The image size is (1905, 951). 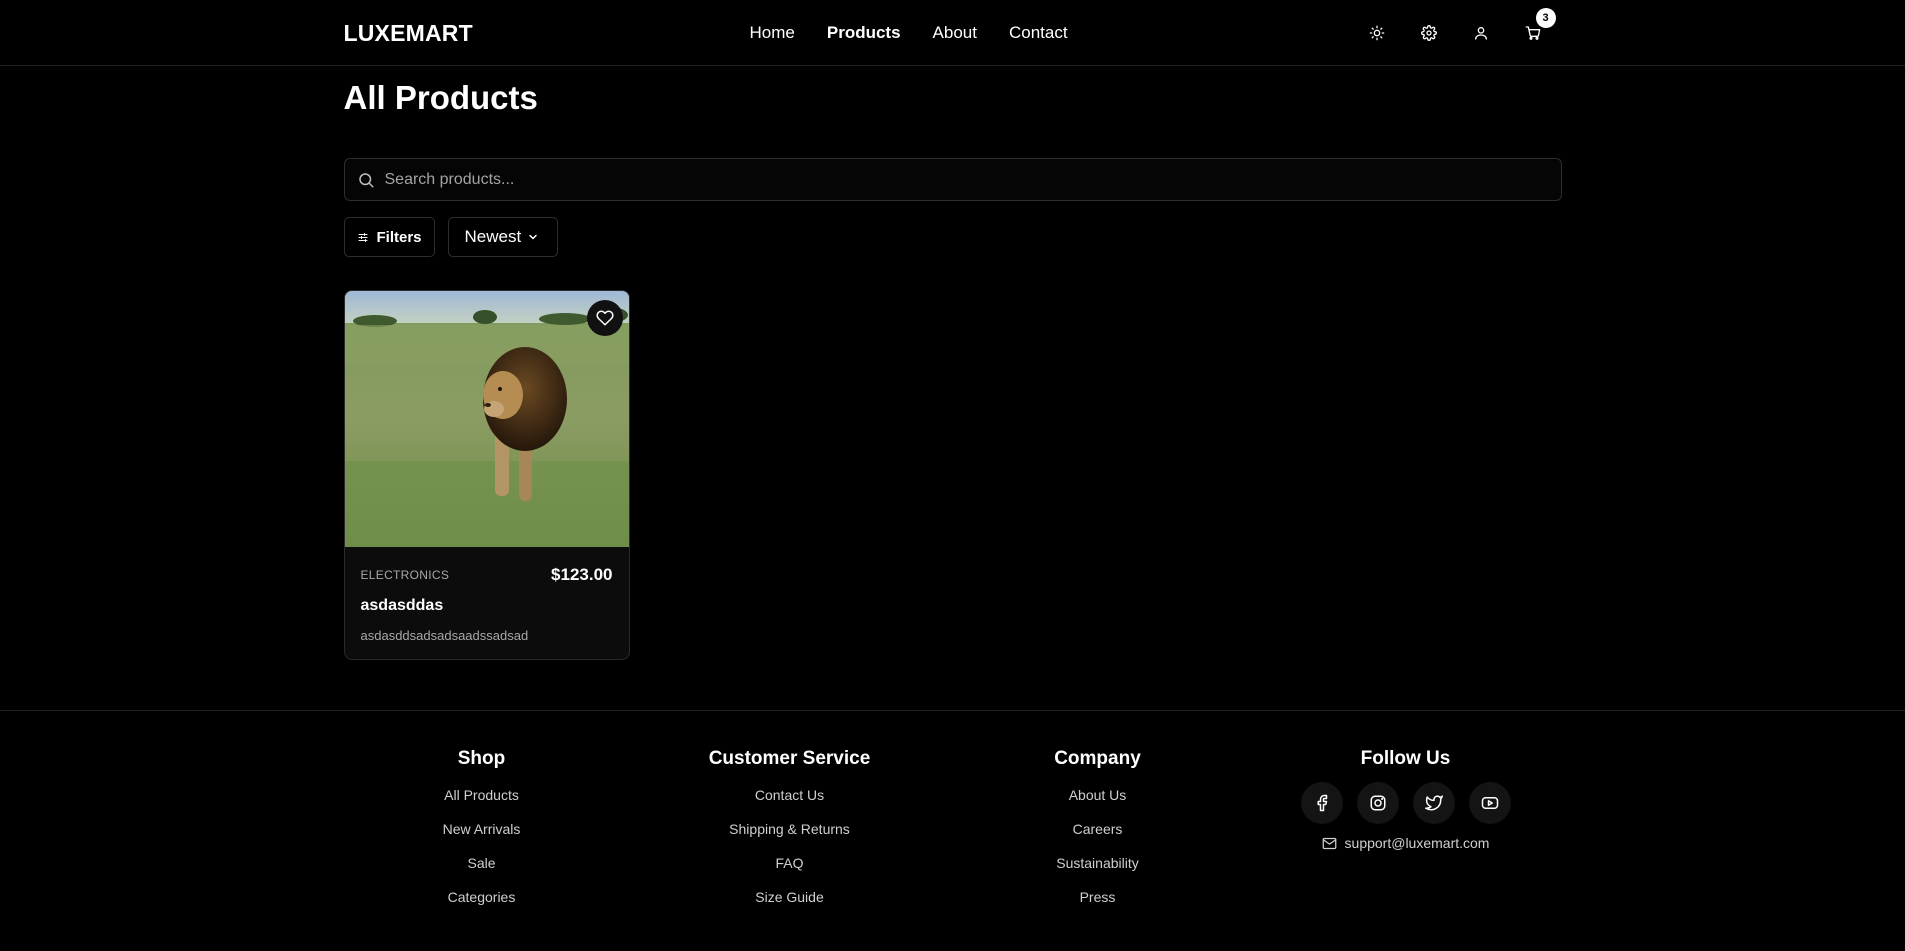 I want to click on support-email: support@luxemart.com, so click(x=1406, y=843).